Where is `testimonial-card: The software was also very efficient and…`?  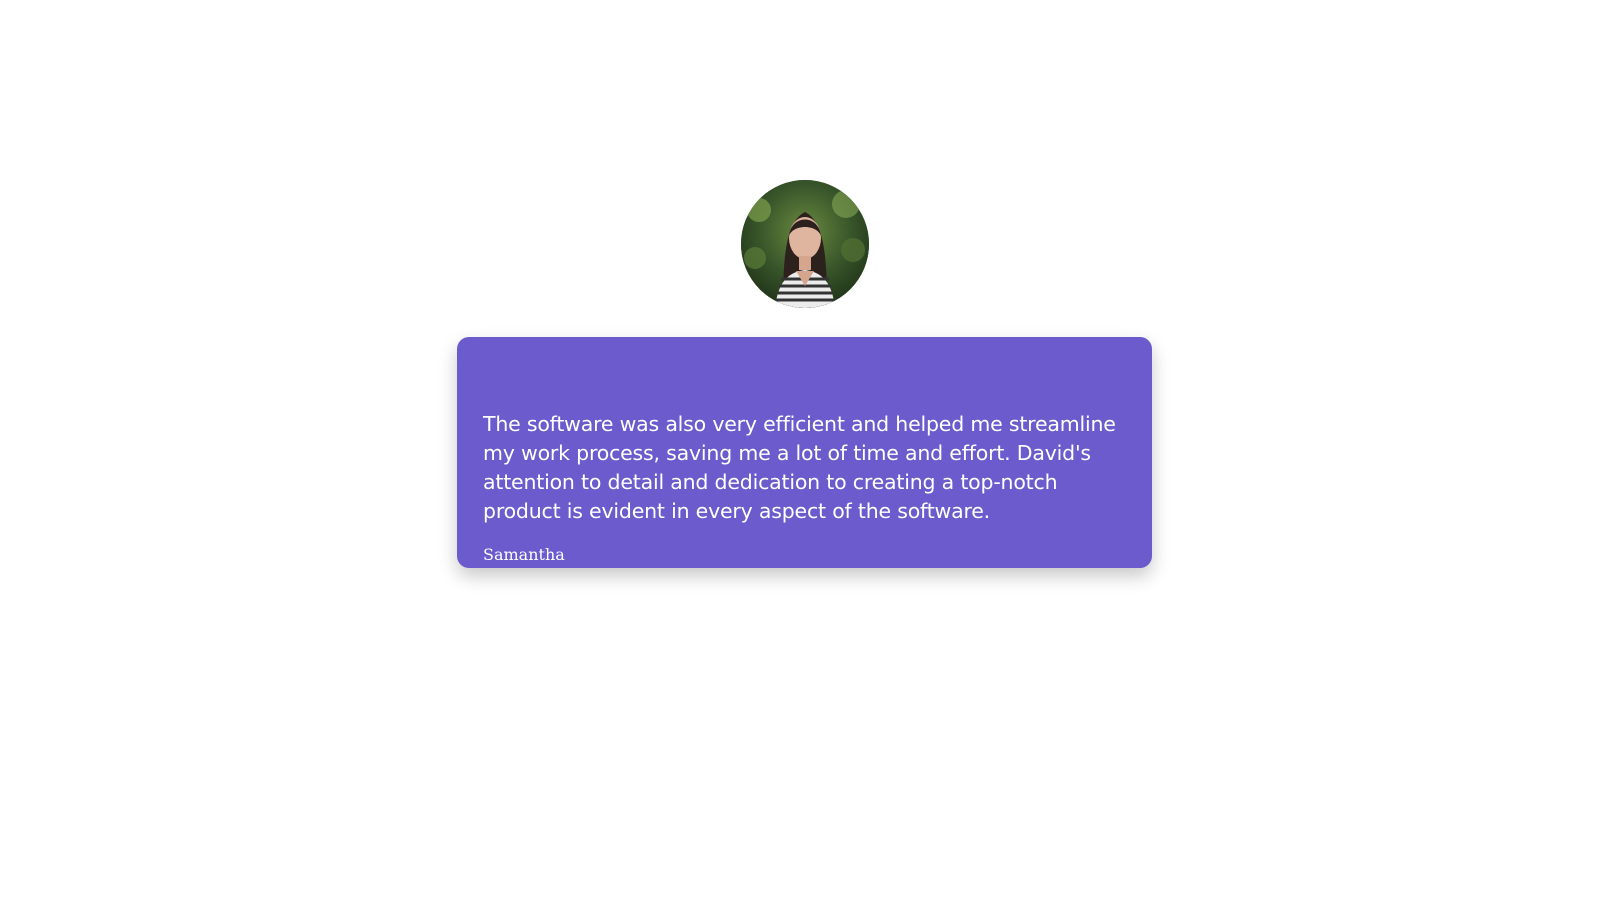
testimonial-card: The software was also very efficient and… is located at coordinates (804, 452).